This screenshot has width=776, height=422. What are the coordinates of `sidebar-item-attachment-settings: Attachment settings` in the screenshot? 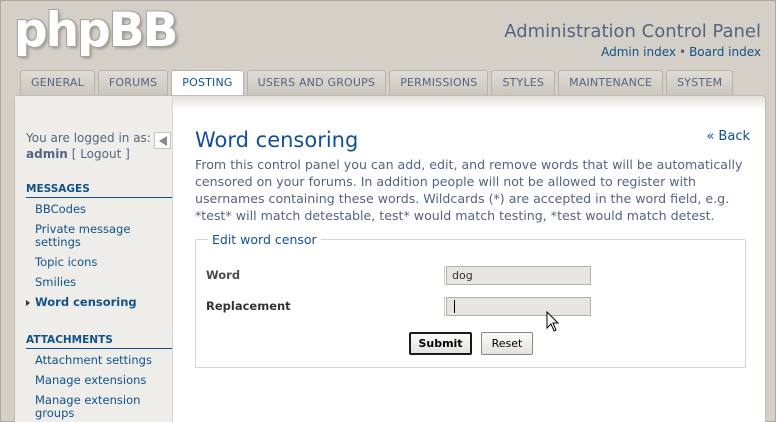 It's located at (102, 360).